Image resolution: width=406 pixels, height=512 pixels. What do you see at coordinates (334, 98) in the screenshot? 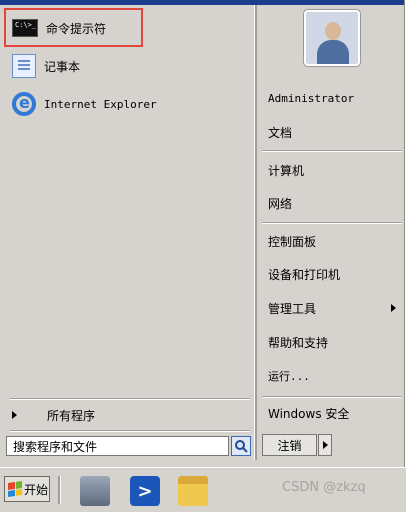
I see `user-name-link: Administrator` at bounding box center [334, 98].